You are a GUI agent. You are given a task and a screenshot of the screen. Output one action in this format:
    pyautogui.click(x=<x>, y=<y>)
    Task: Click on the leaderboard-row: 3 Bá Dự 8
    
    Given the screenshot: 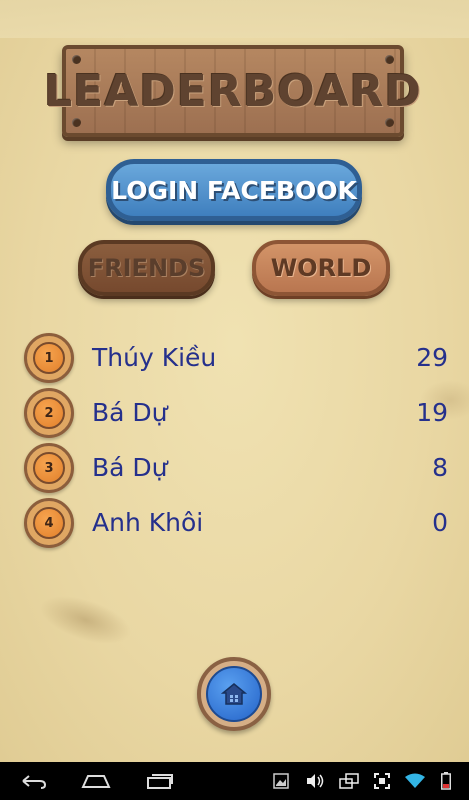 What is the action you would take?
    pyautogui.click(x=236, y=468)
    